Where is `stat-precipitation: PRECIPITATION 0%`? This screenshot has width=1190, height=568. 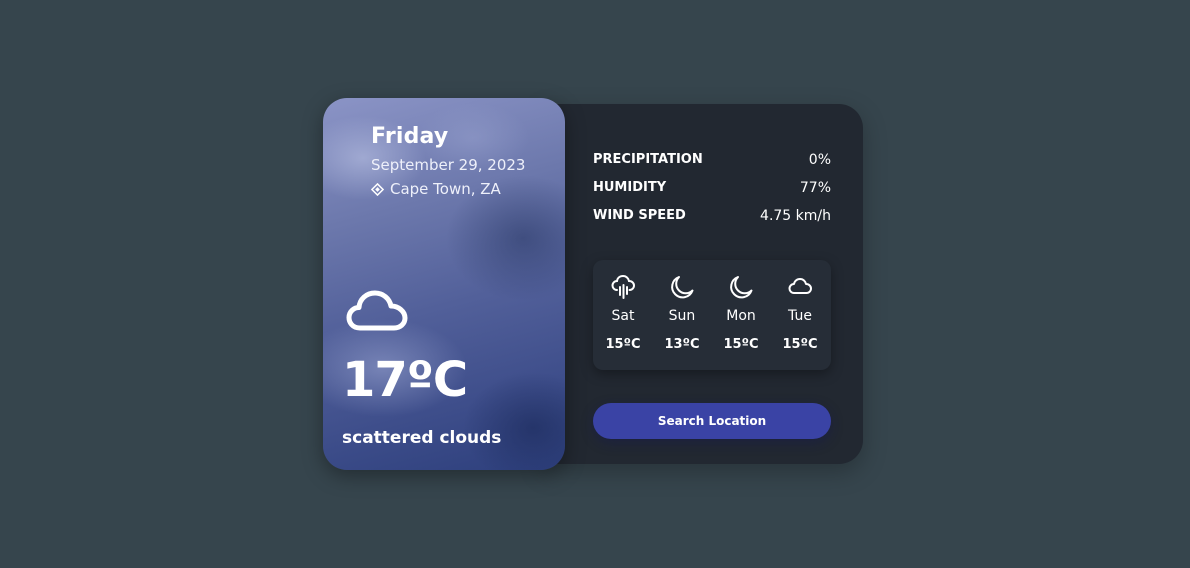 stat-precipitation: PRECIPITATION 0% is located at coordinates (712, 160).